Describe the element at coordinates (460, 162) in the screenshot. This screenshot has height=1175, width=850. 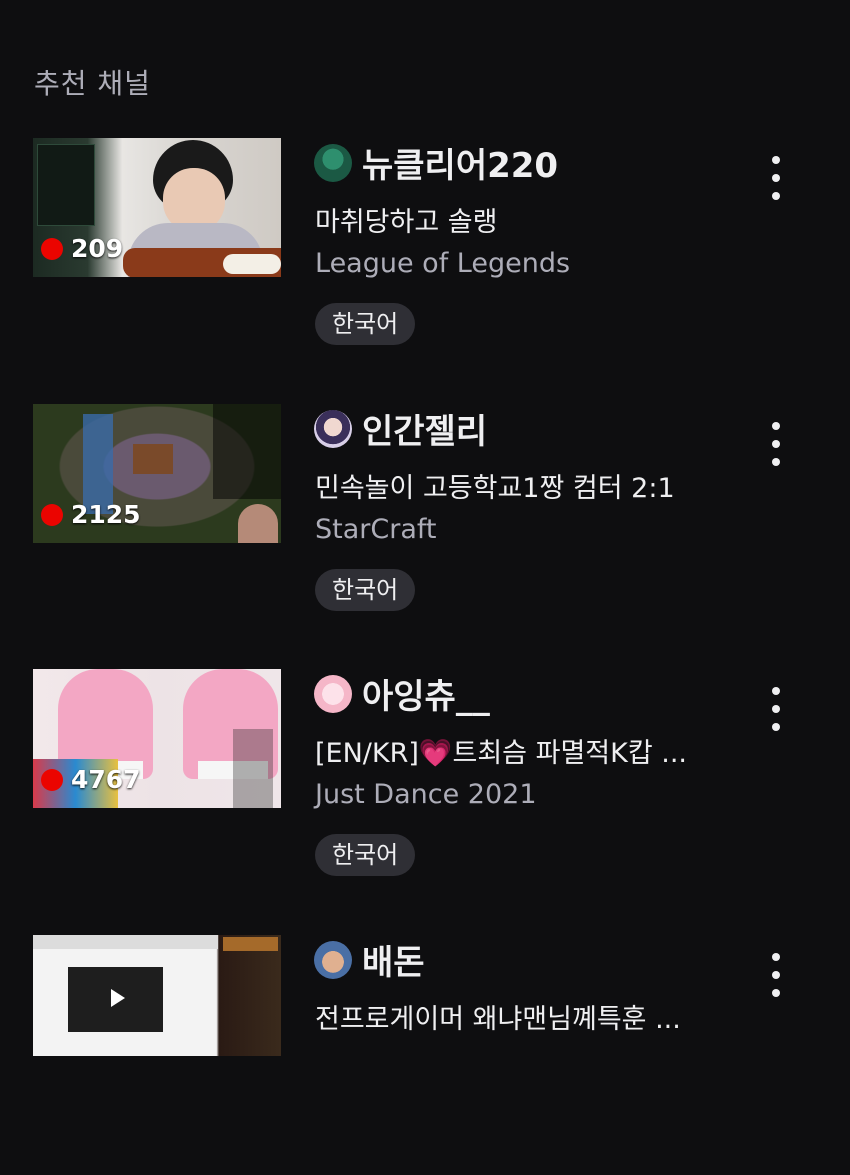
I see `channel-name: 뉴클리어220` at that location.